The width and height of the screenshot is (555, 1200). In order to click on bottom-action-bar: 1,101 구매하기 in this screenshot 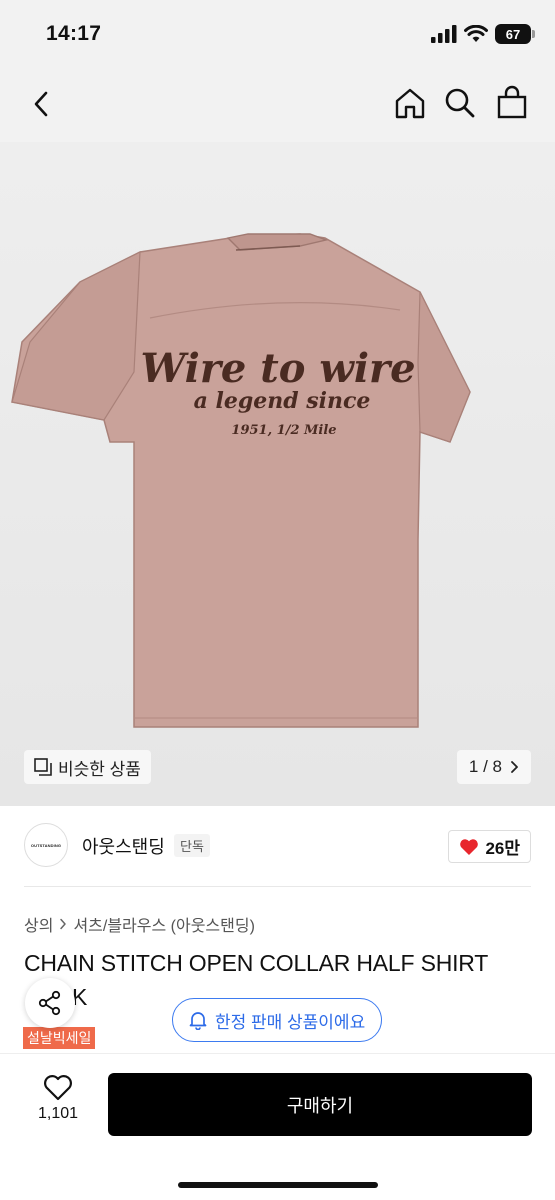, I will do `click(277, 1126)`.